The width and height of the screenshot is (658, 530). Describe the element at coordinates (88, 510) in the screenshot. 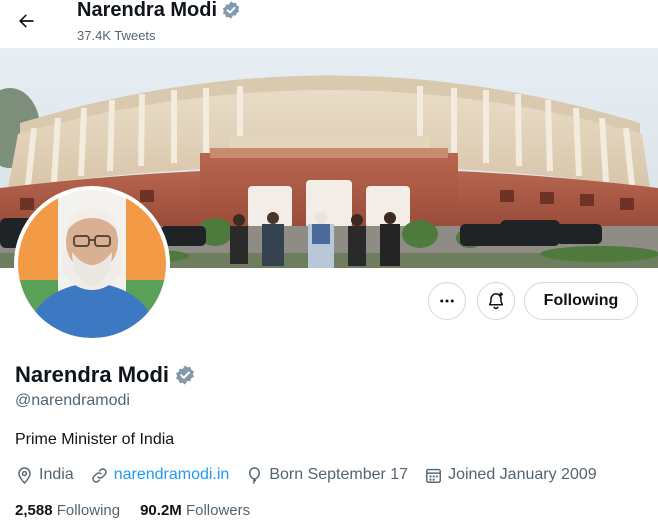

I see `following-label: Following` at that location.